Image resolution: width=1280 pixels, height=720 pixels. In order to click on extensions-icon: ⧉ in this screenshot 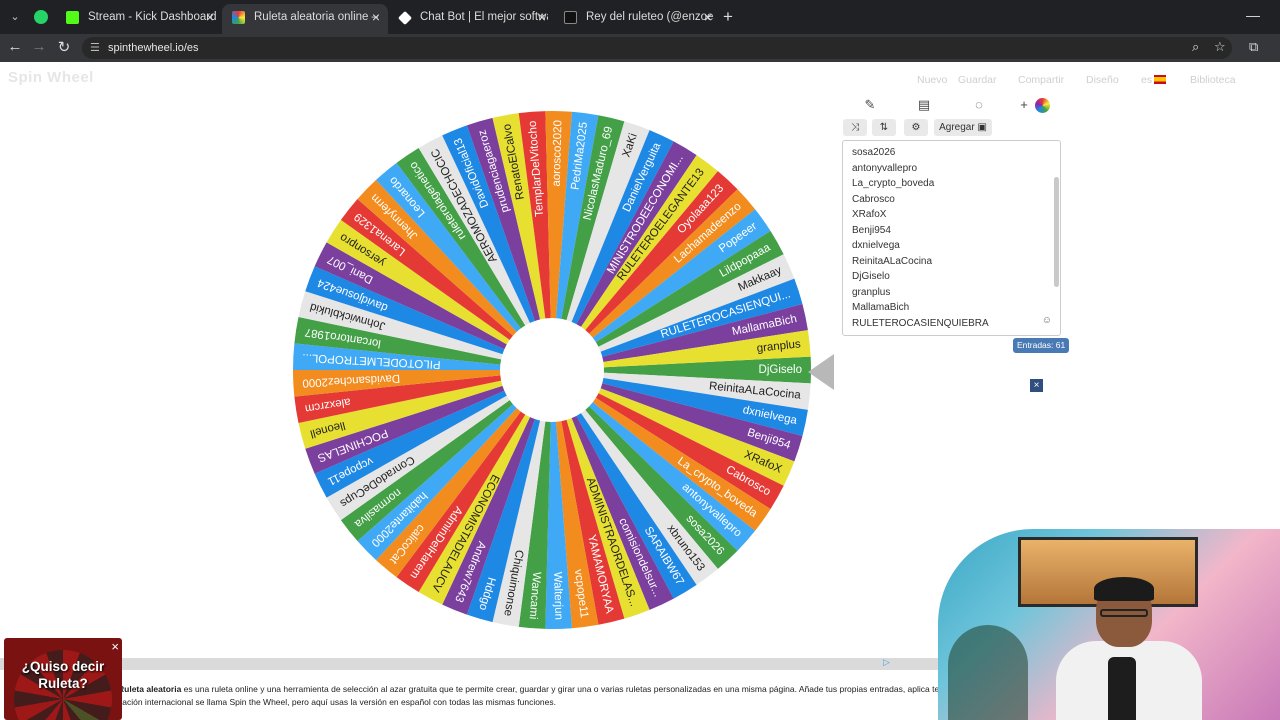, I will do `click(1253, 47)`.